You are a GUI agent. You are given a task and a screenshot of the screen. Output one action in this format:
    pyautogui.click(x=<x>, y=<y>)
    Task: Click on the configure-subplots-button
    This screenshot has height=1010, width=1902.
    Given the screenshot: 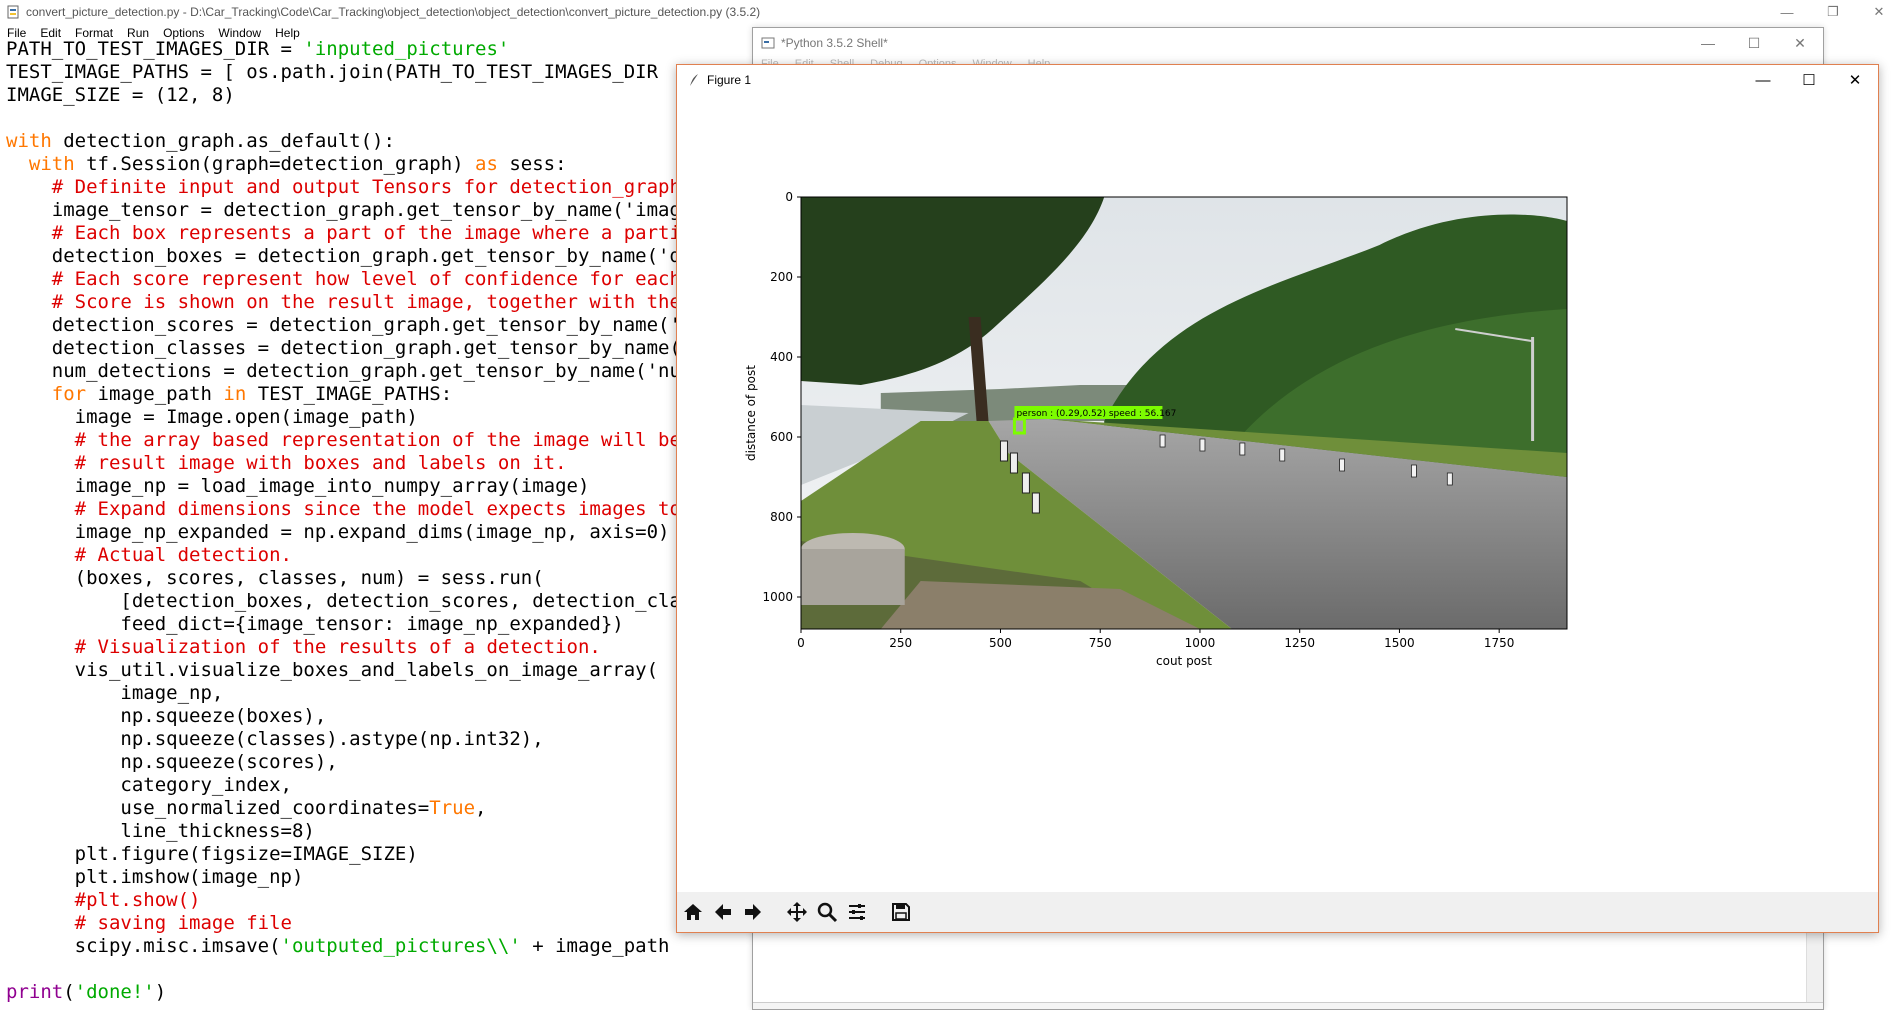 What is the action you would take?
    pyautogui.click(x=857, y=912)
    